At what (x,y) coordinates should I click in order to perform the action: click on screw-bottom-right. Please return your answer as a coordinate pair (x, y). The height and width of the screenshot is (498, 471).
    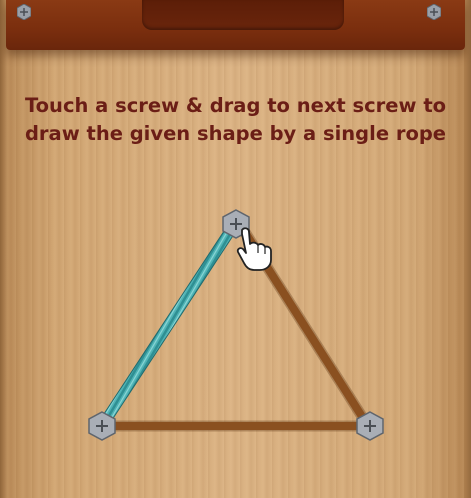
    Looking at the image, I should click on (370, 426).